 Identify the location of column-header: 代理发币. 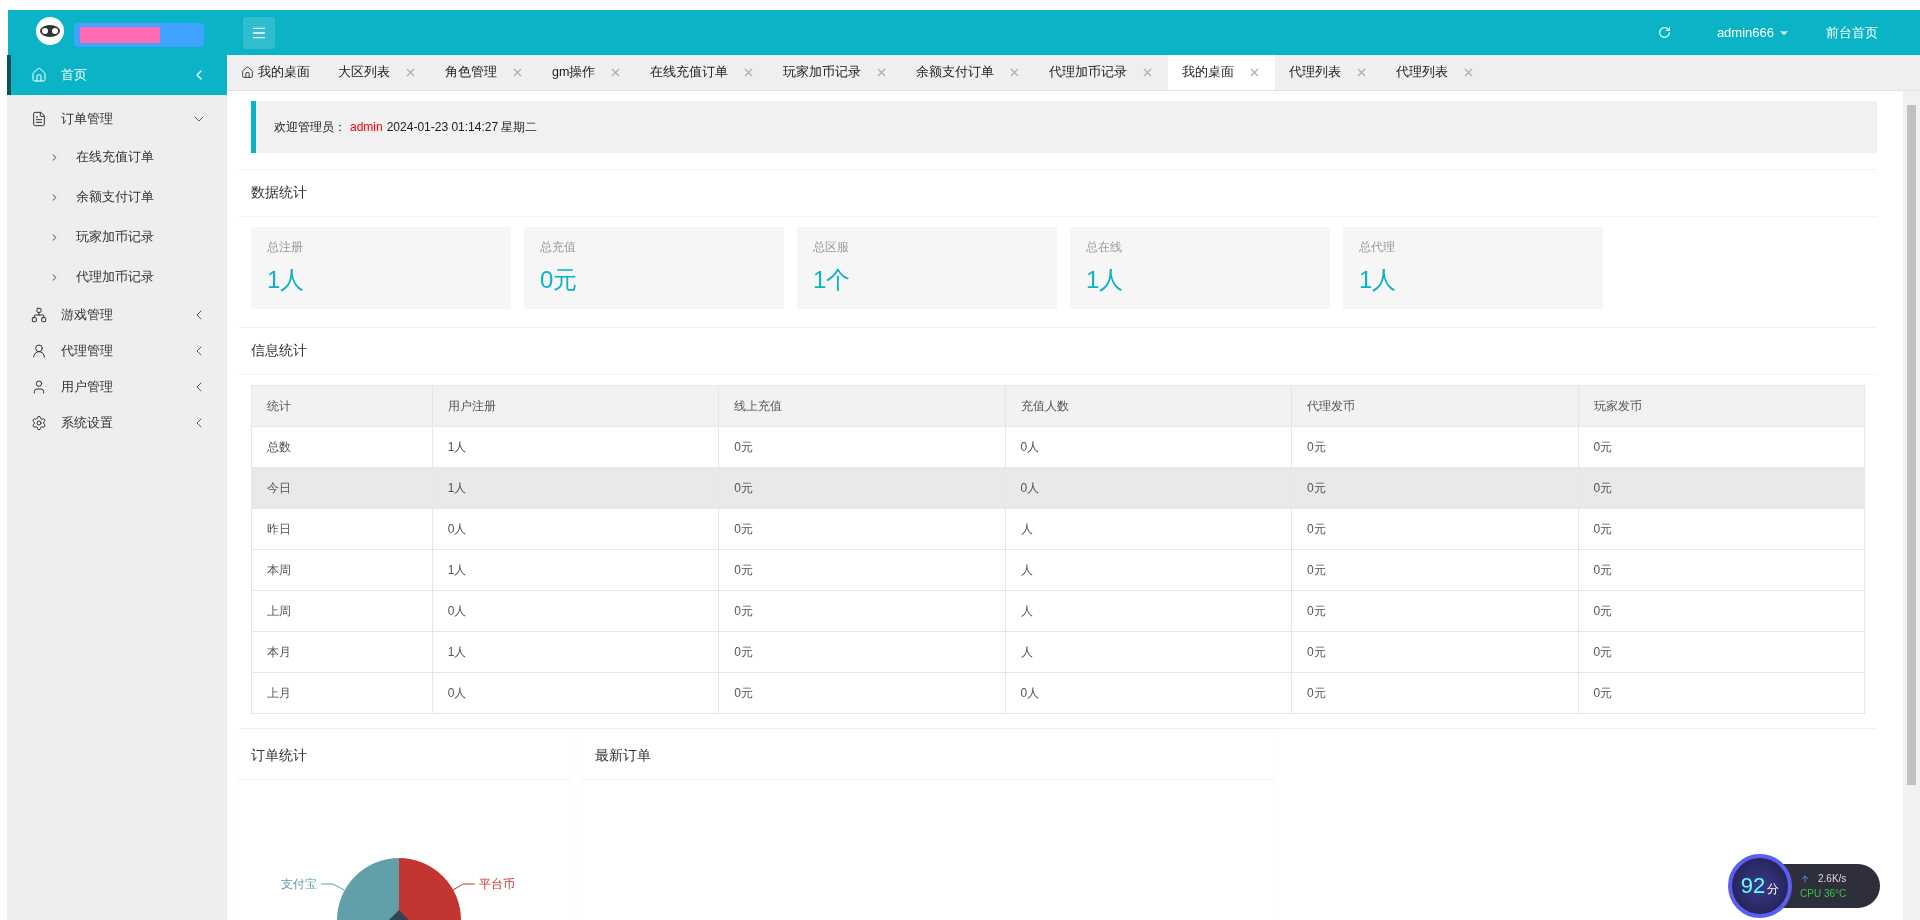
(1434, 406).